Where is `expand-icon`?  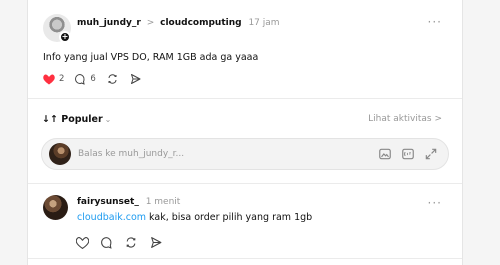 expand-icon is located at coordinates (431, 154).